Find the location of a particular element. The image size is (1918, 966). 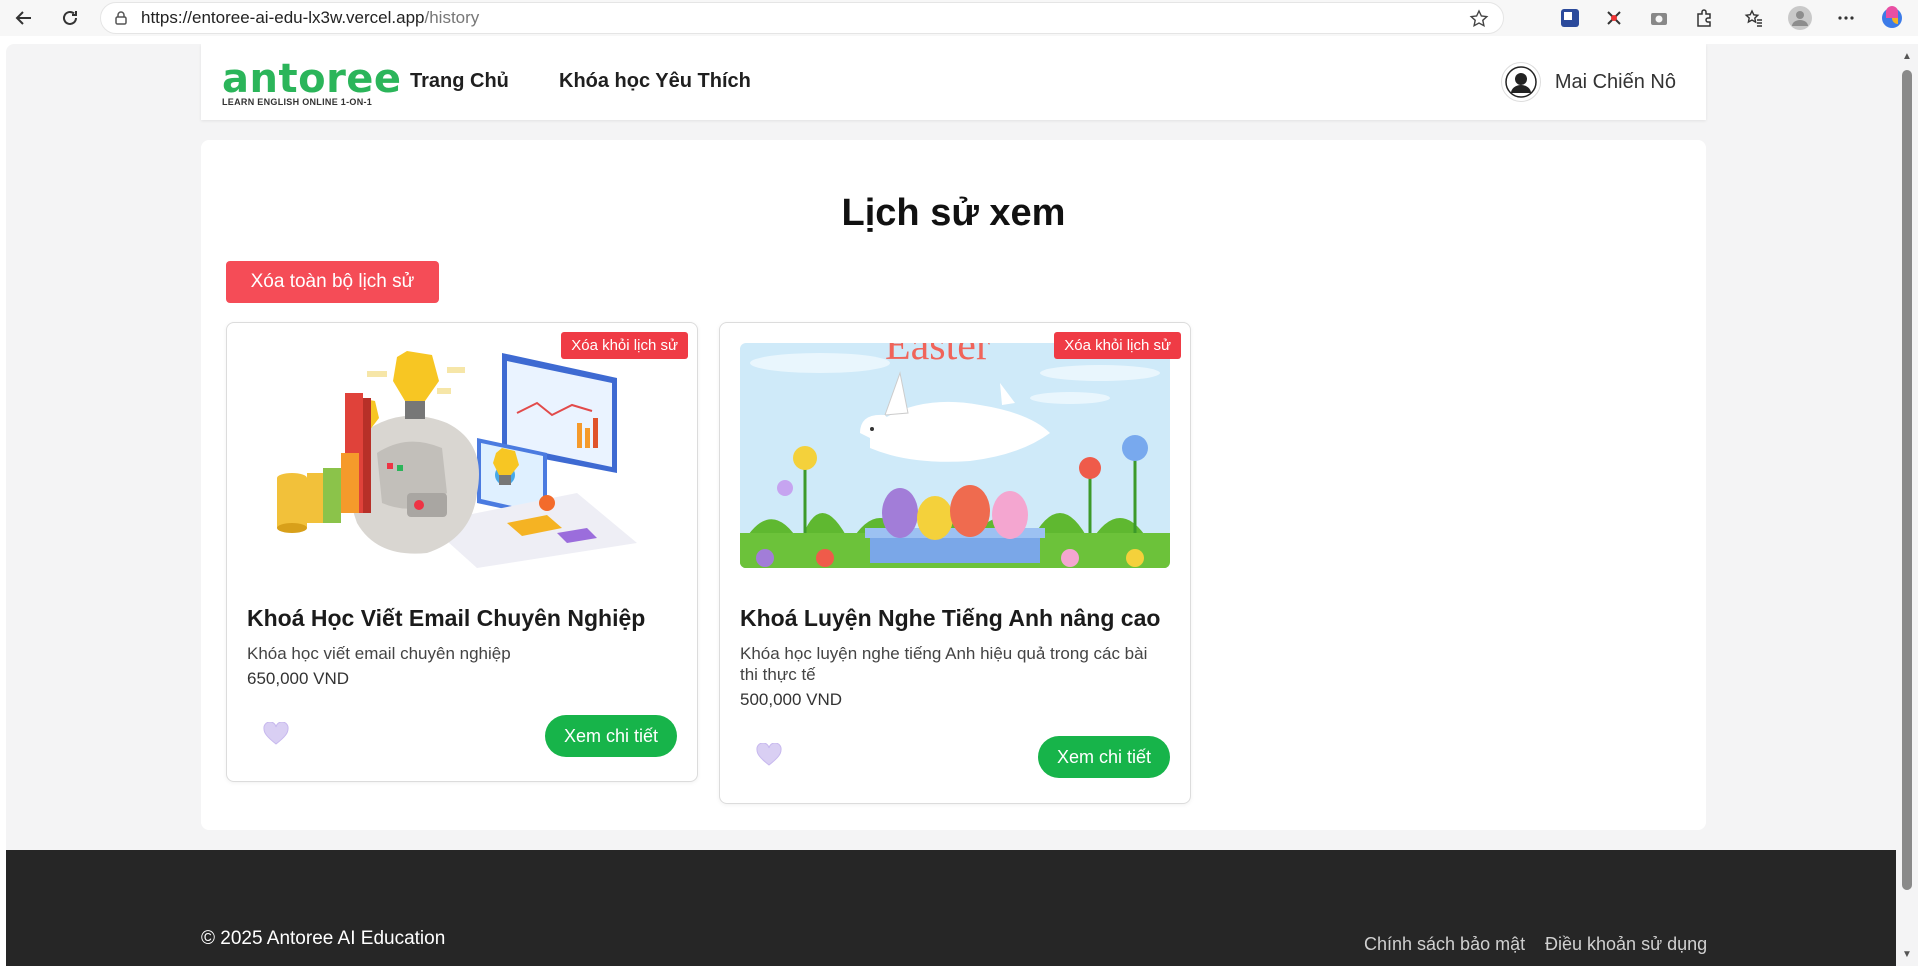

copyright-text: © 2025 Antoree AI Education is located at coordinates (323, 938).